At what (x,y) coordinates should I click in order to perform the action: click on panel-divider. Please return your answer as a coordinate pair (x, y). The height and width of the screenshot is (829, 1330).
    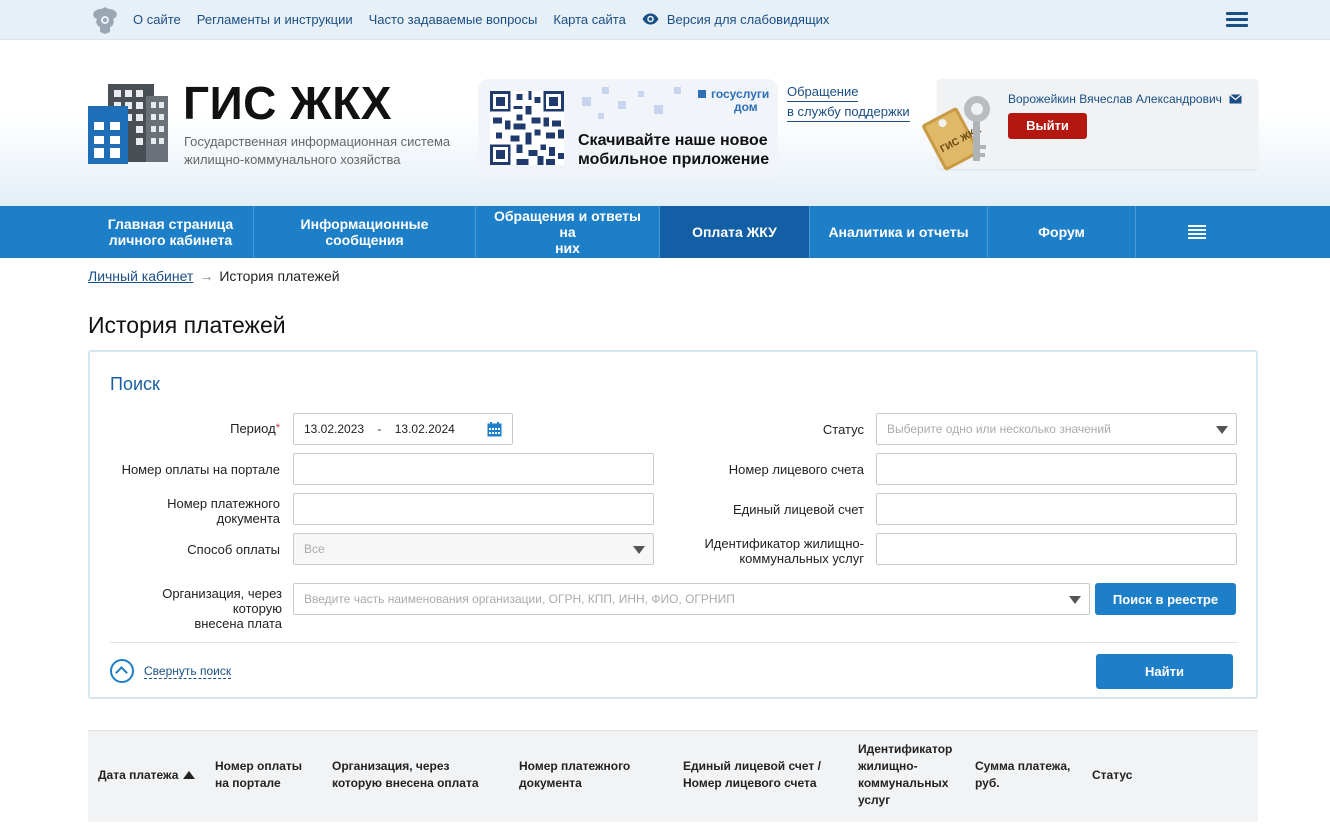
    Looking at the image, I should click on (674, 642).